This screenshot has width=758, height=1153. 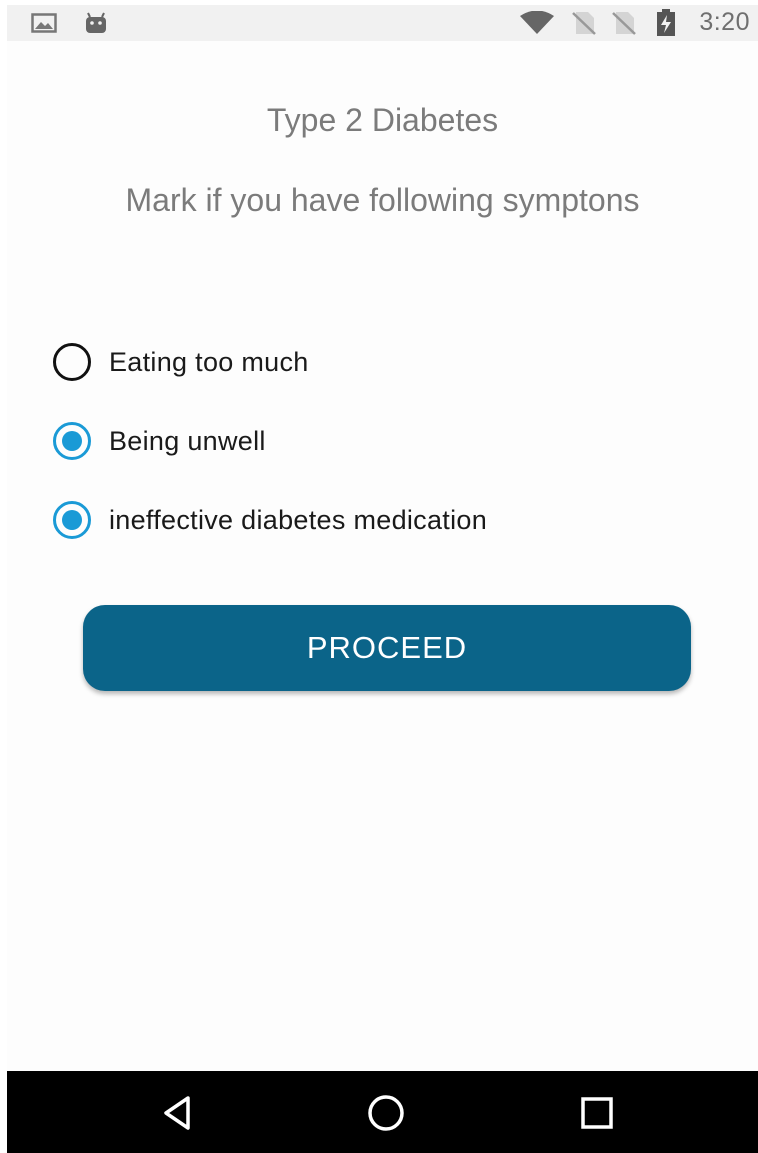 What do you see at coordinates (666, 22) in the screenshot?
I see `battery-charging-icon` at bounding box center [666, 22].